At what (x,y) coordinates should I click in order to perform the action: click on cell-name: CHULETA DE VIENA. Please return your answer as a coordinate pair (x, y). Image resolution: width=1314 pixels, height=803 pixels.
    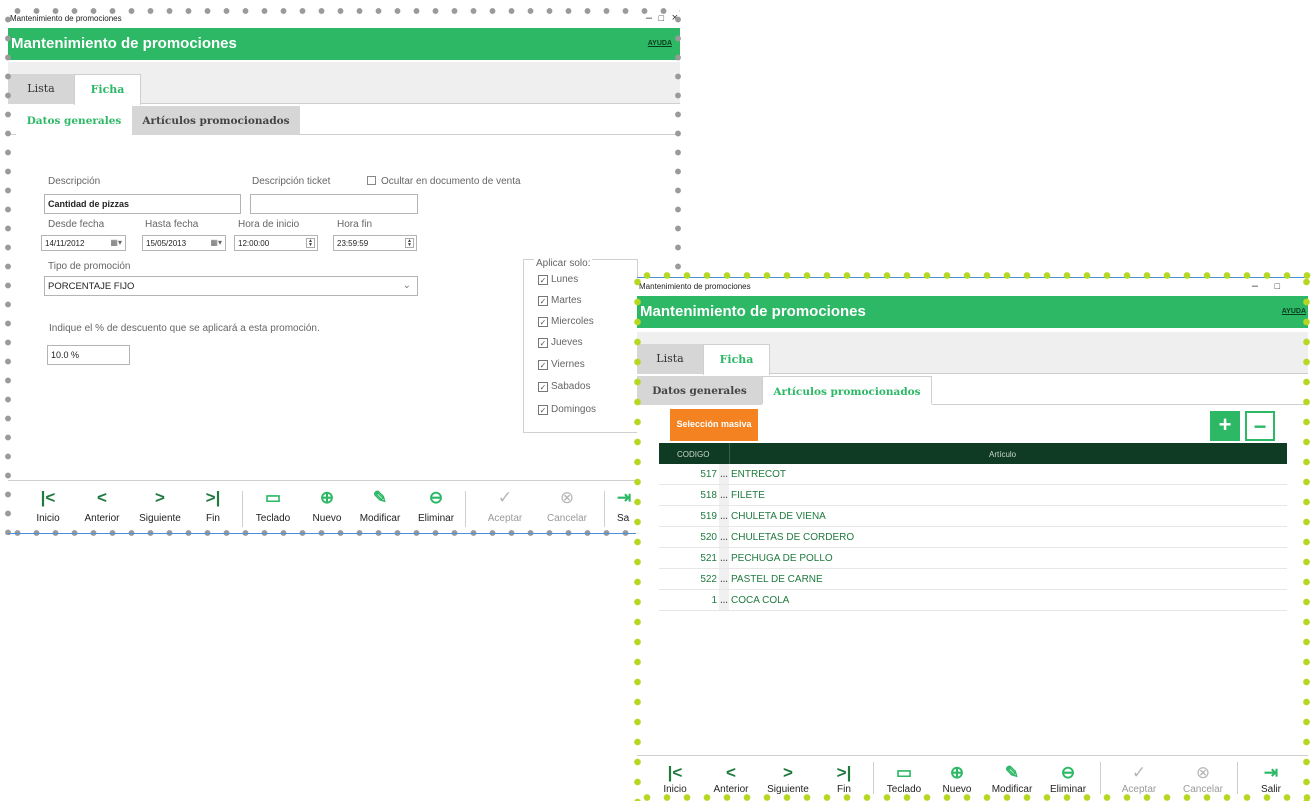
    Looking at the image, I should click on (778, 516).